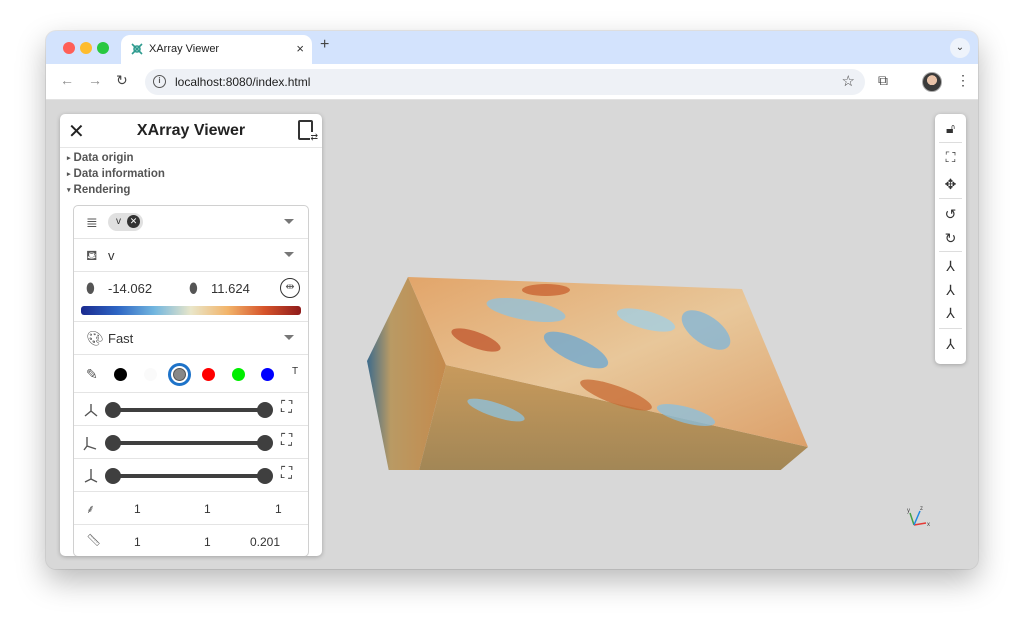  I want to click on array-select: ≣ v ✕, so click(191, 222).